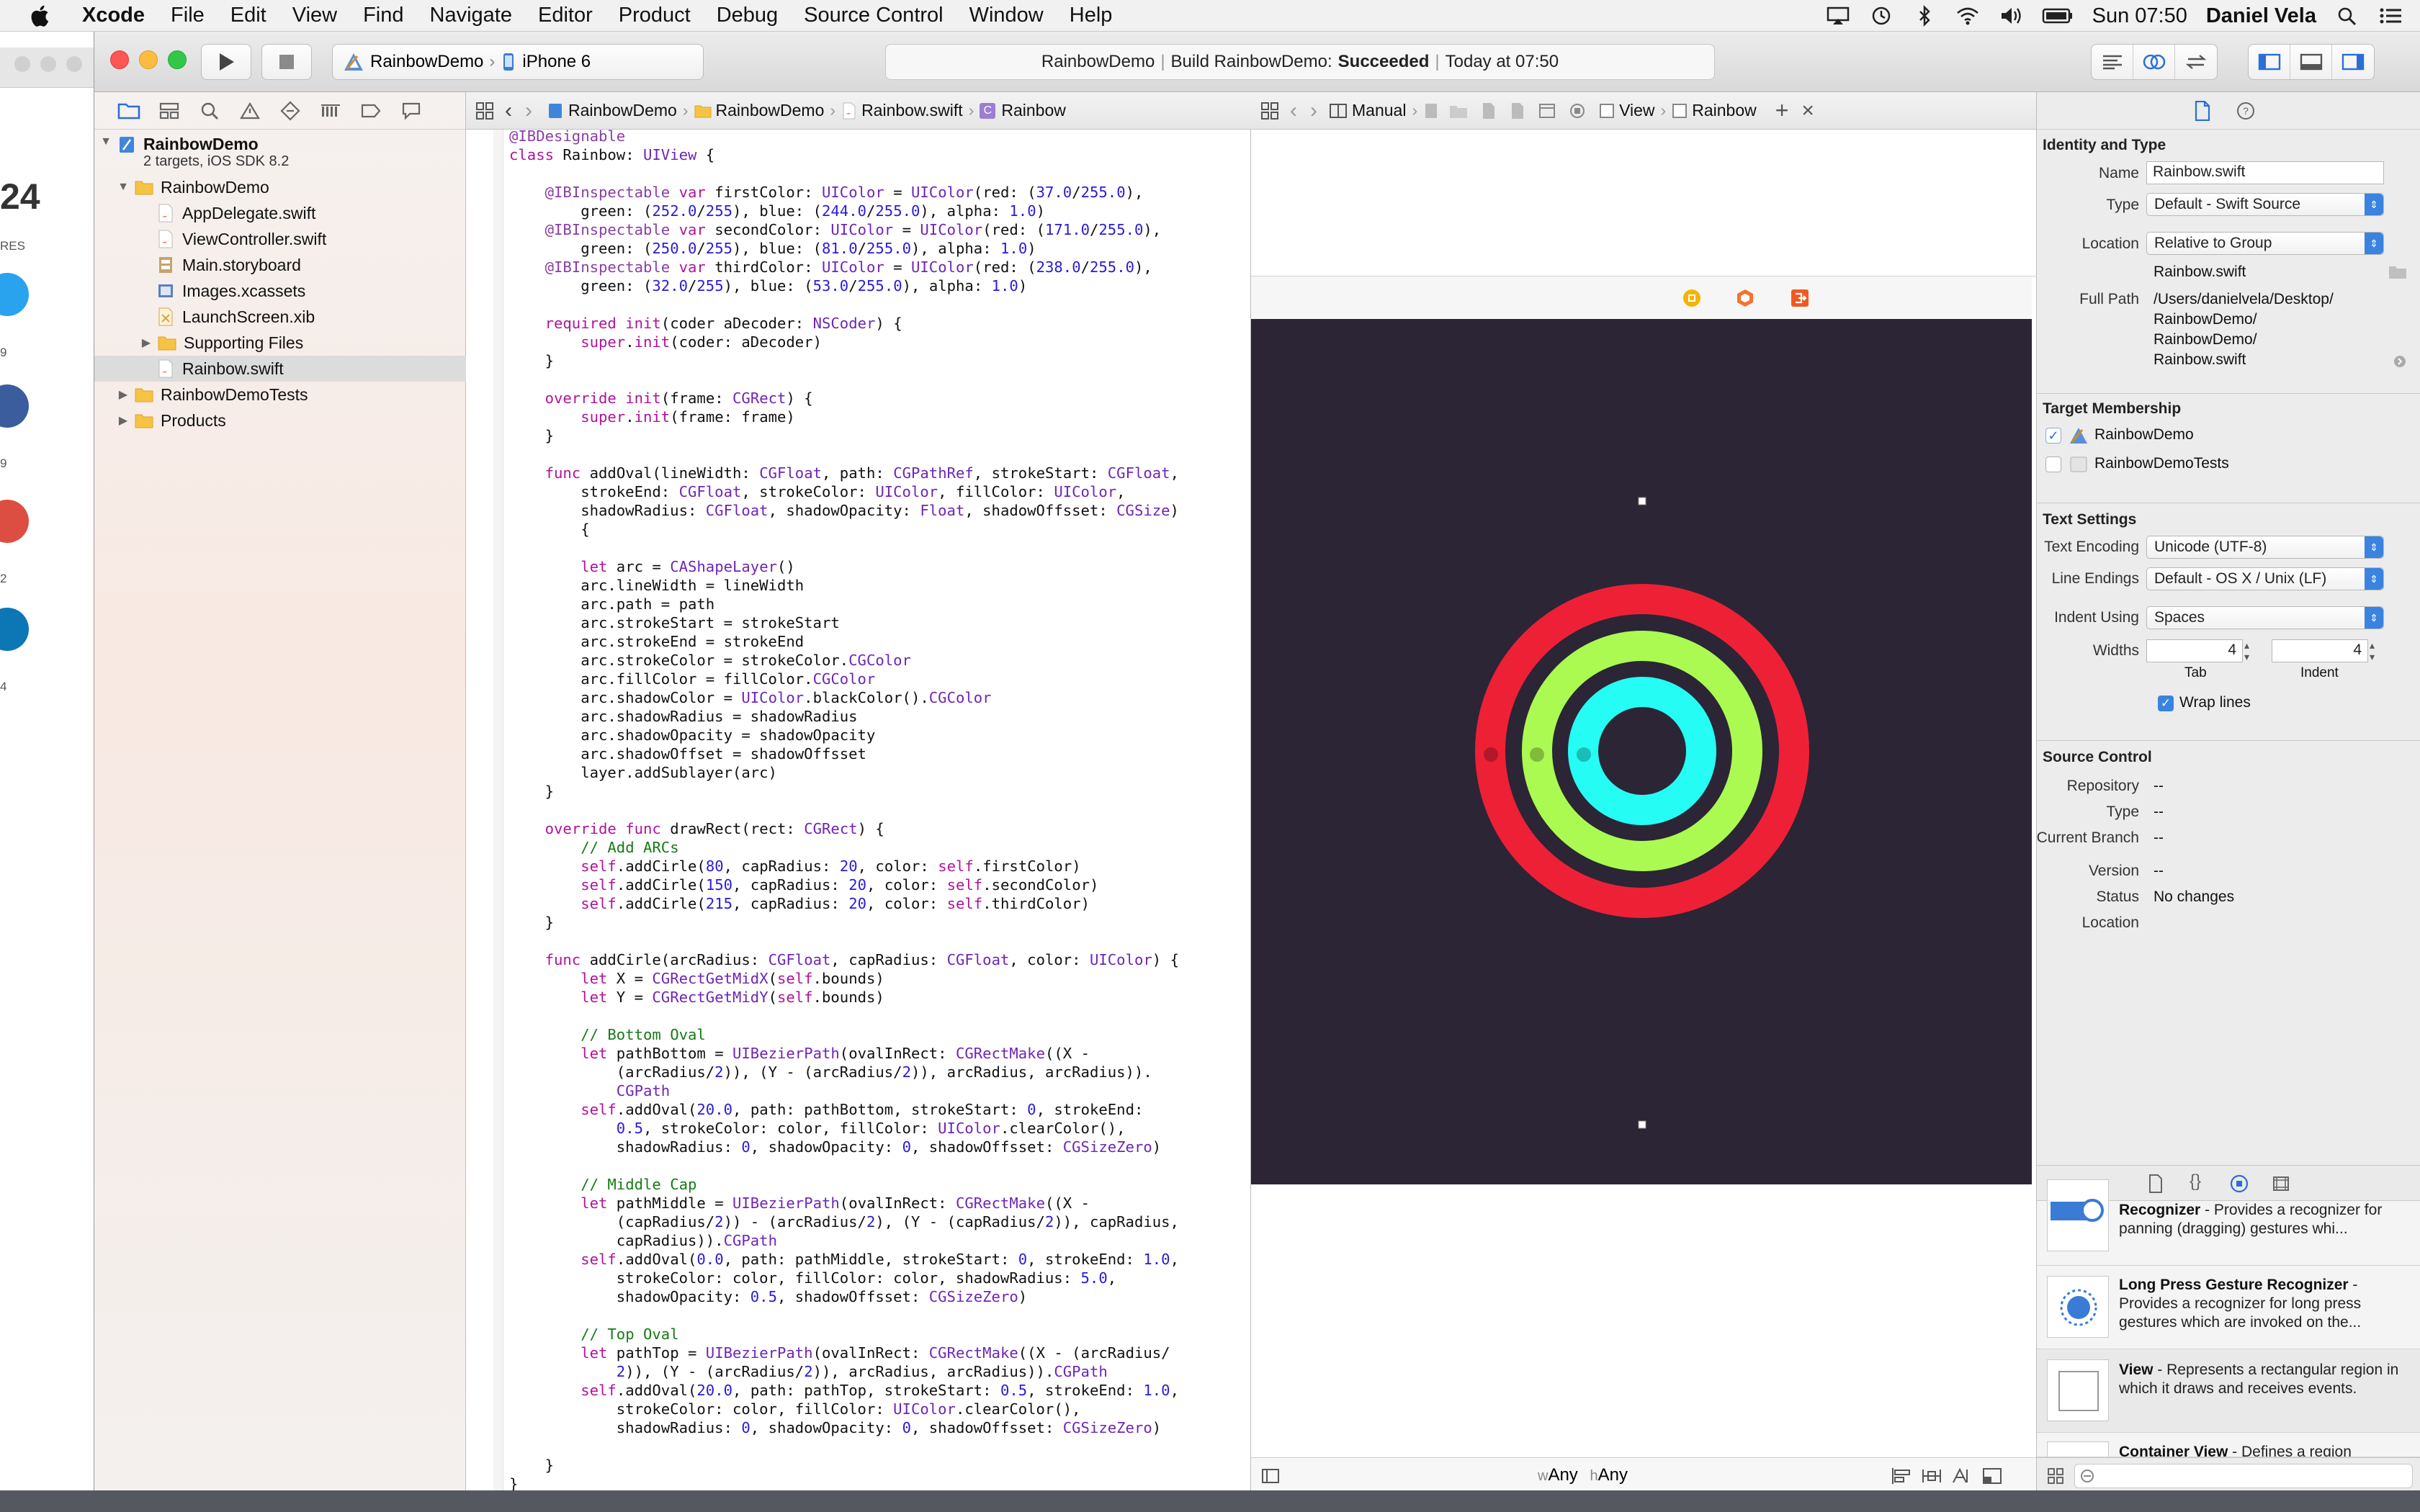  Describe the element at coordinates (2202, 111) in the screenshot. I see `file-inspector-icon` at that location.